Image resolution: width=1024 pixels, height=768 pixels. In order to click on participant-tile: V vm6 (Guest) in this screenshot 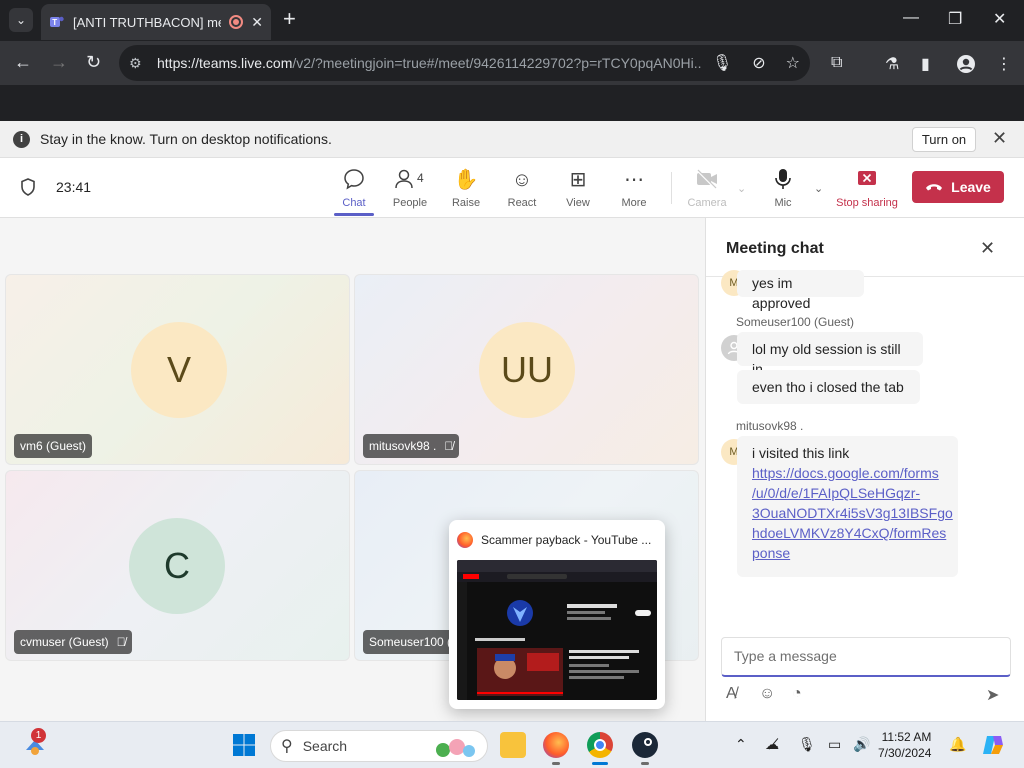, I will do `click(177, 369)`.